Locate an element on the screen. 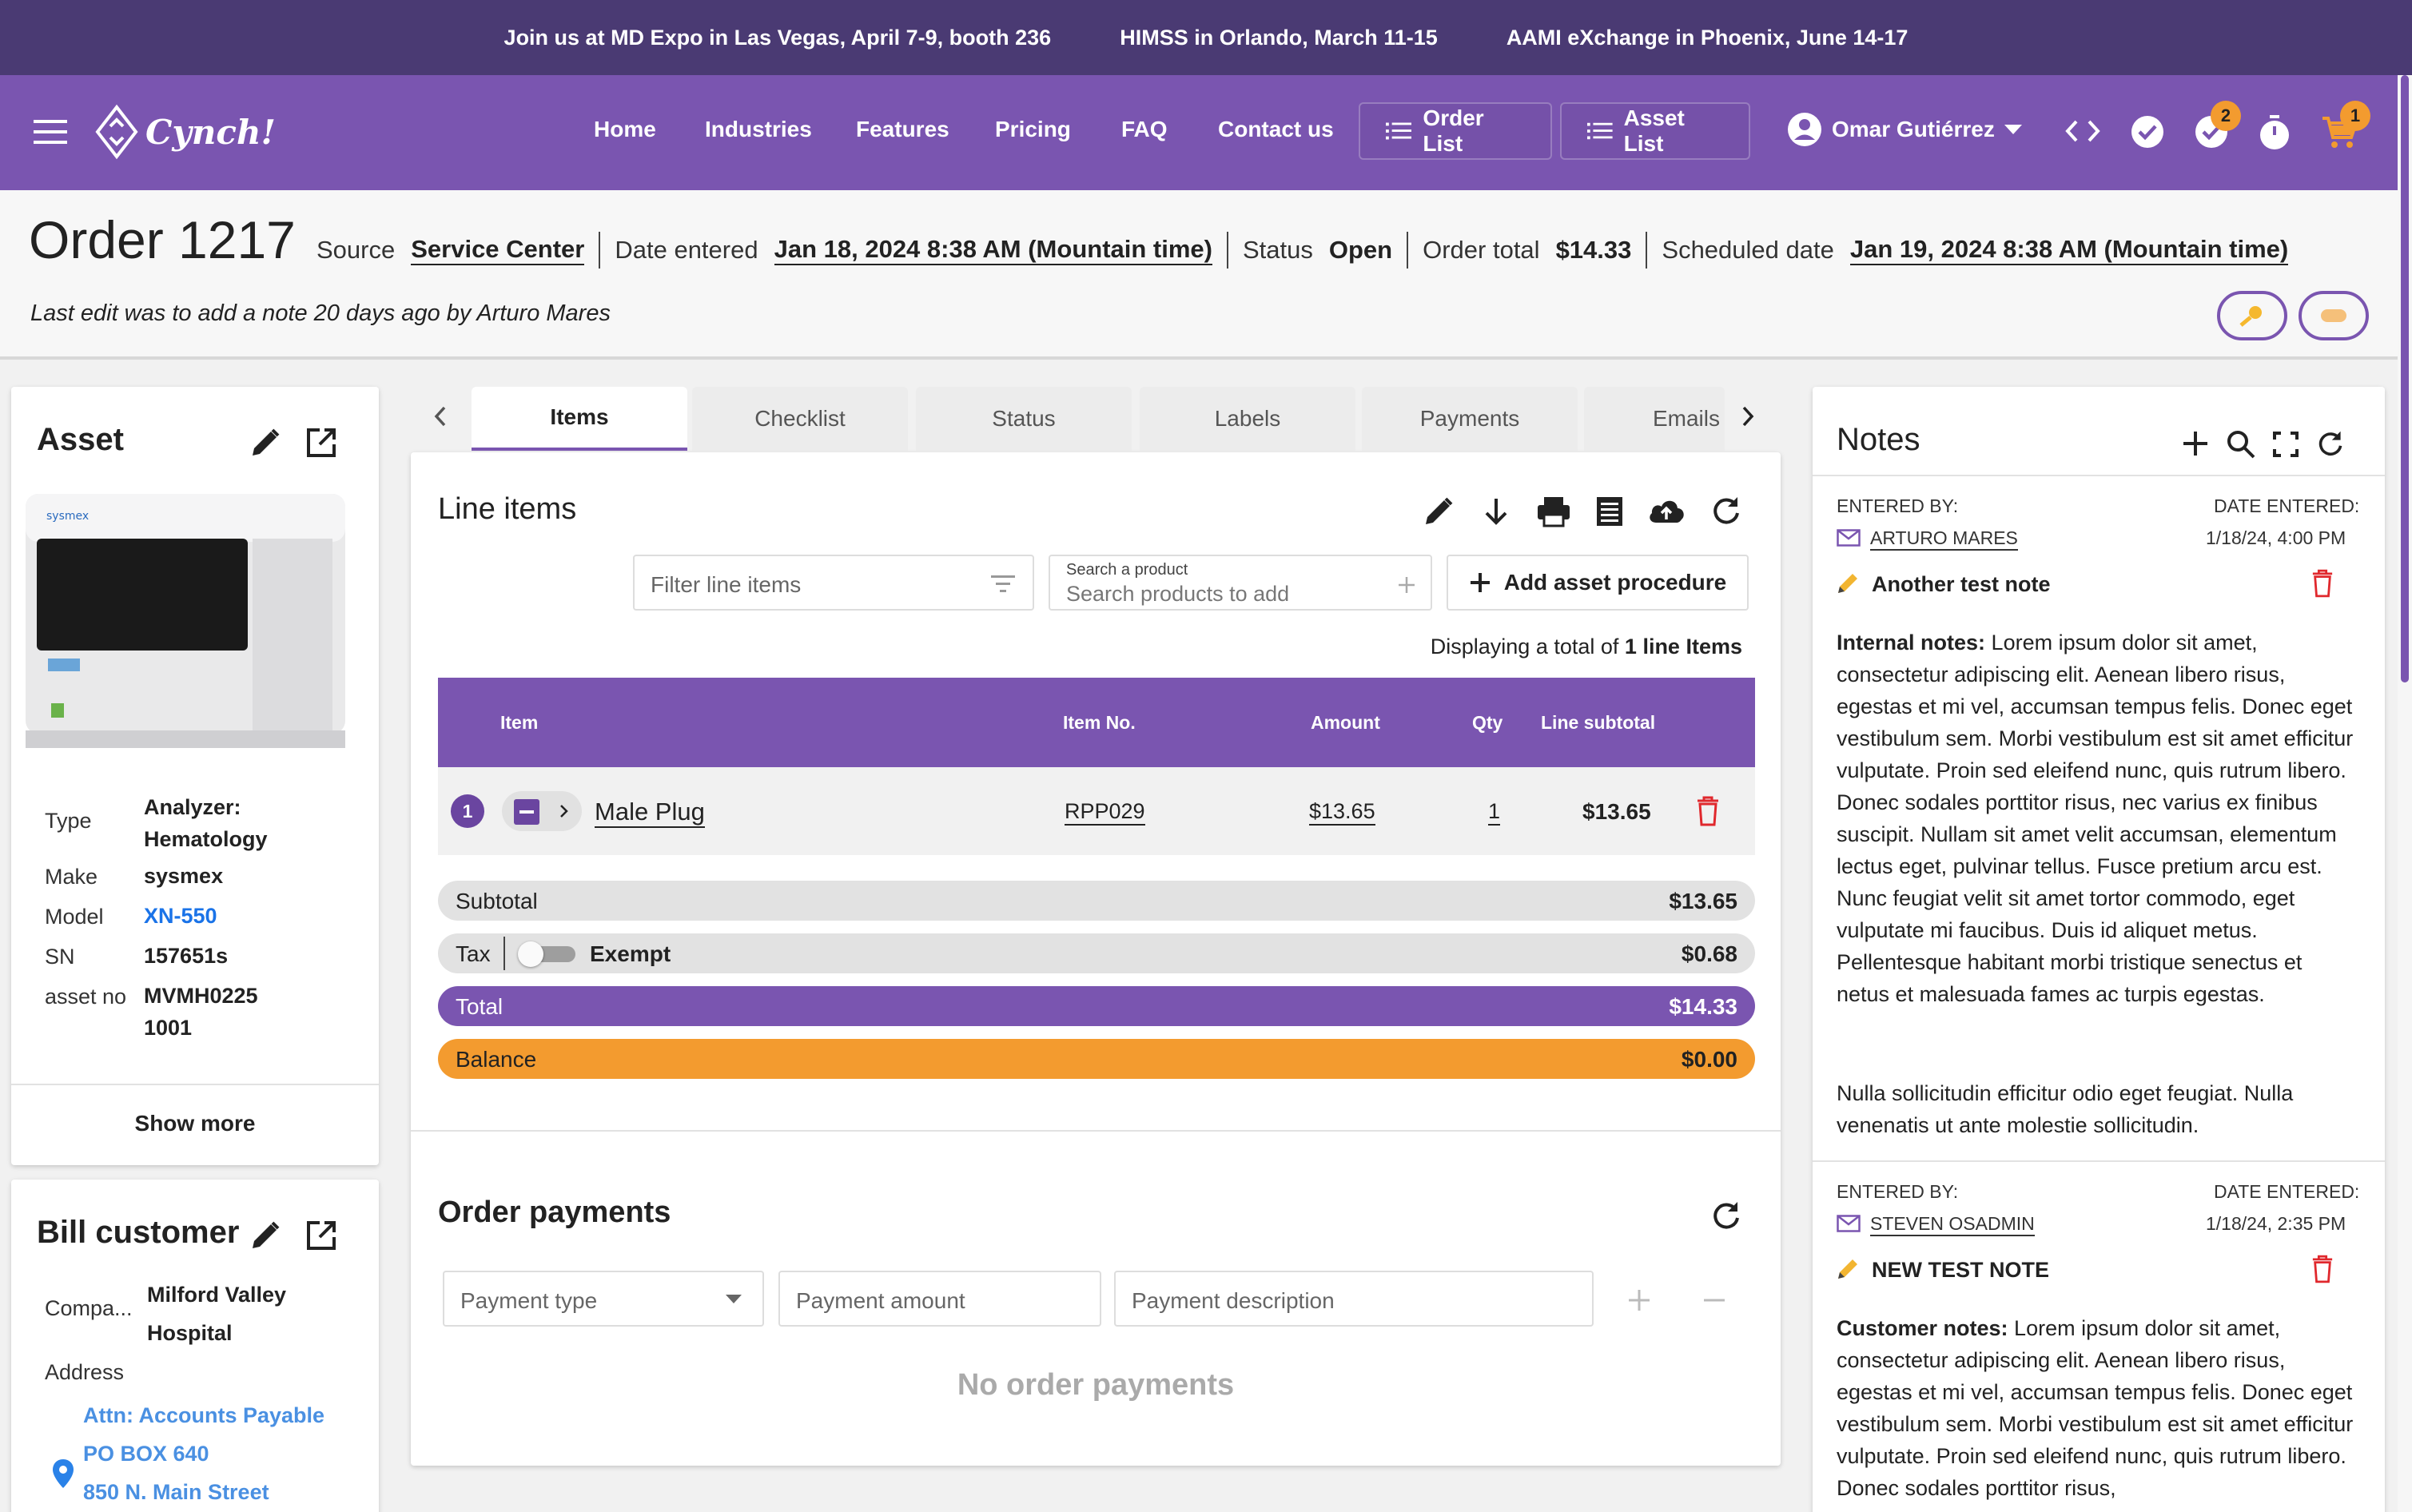  note-author-link: ARTURO MARES is located at coordinates (1944, 539).